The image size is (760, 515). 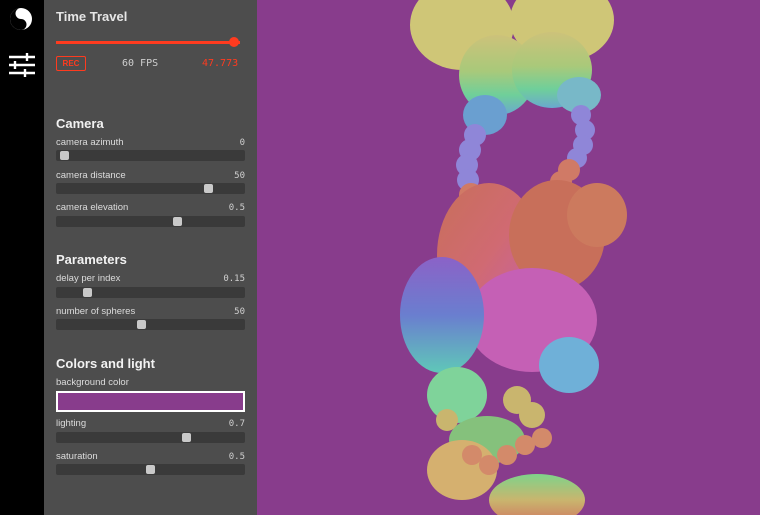 What do you see at coordinates (88, 278) in the screenshot?
I see `delay-per-index-label: delay per index` at bounding box center [88, 278].